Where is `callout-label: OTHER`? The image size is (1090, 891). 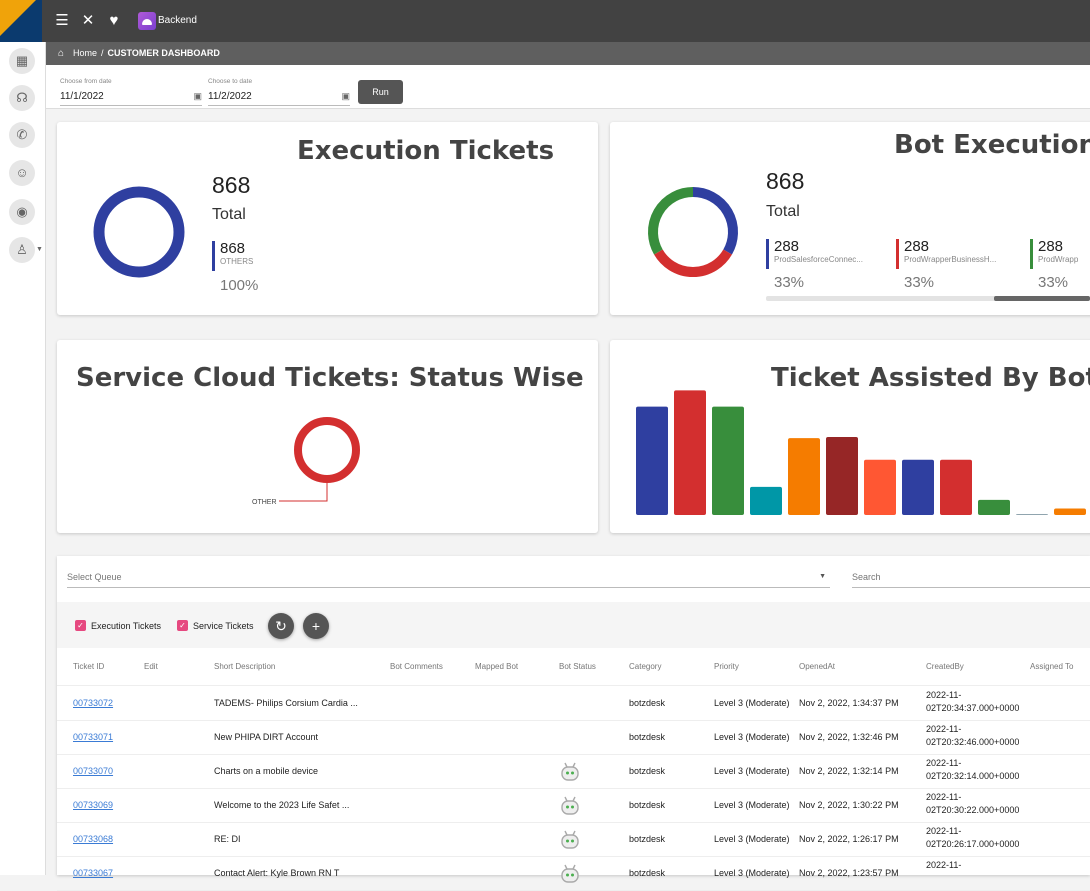 callout-label: OTHER is located at coordinates (264, 502).